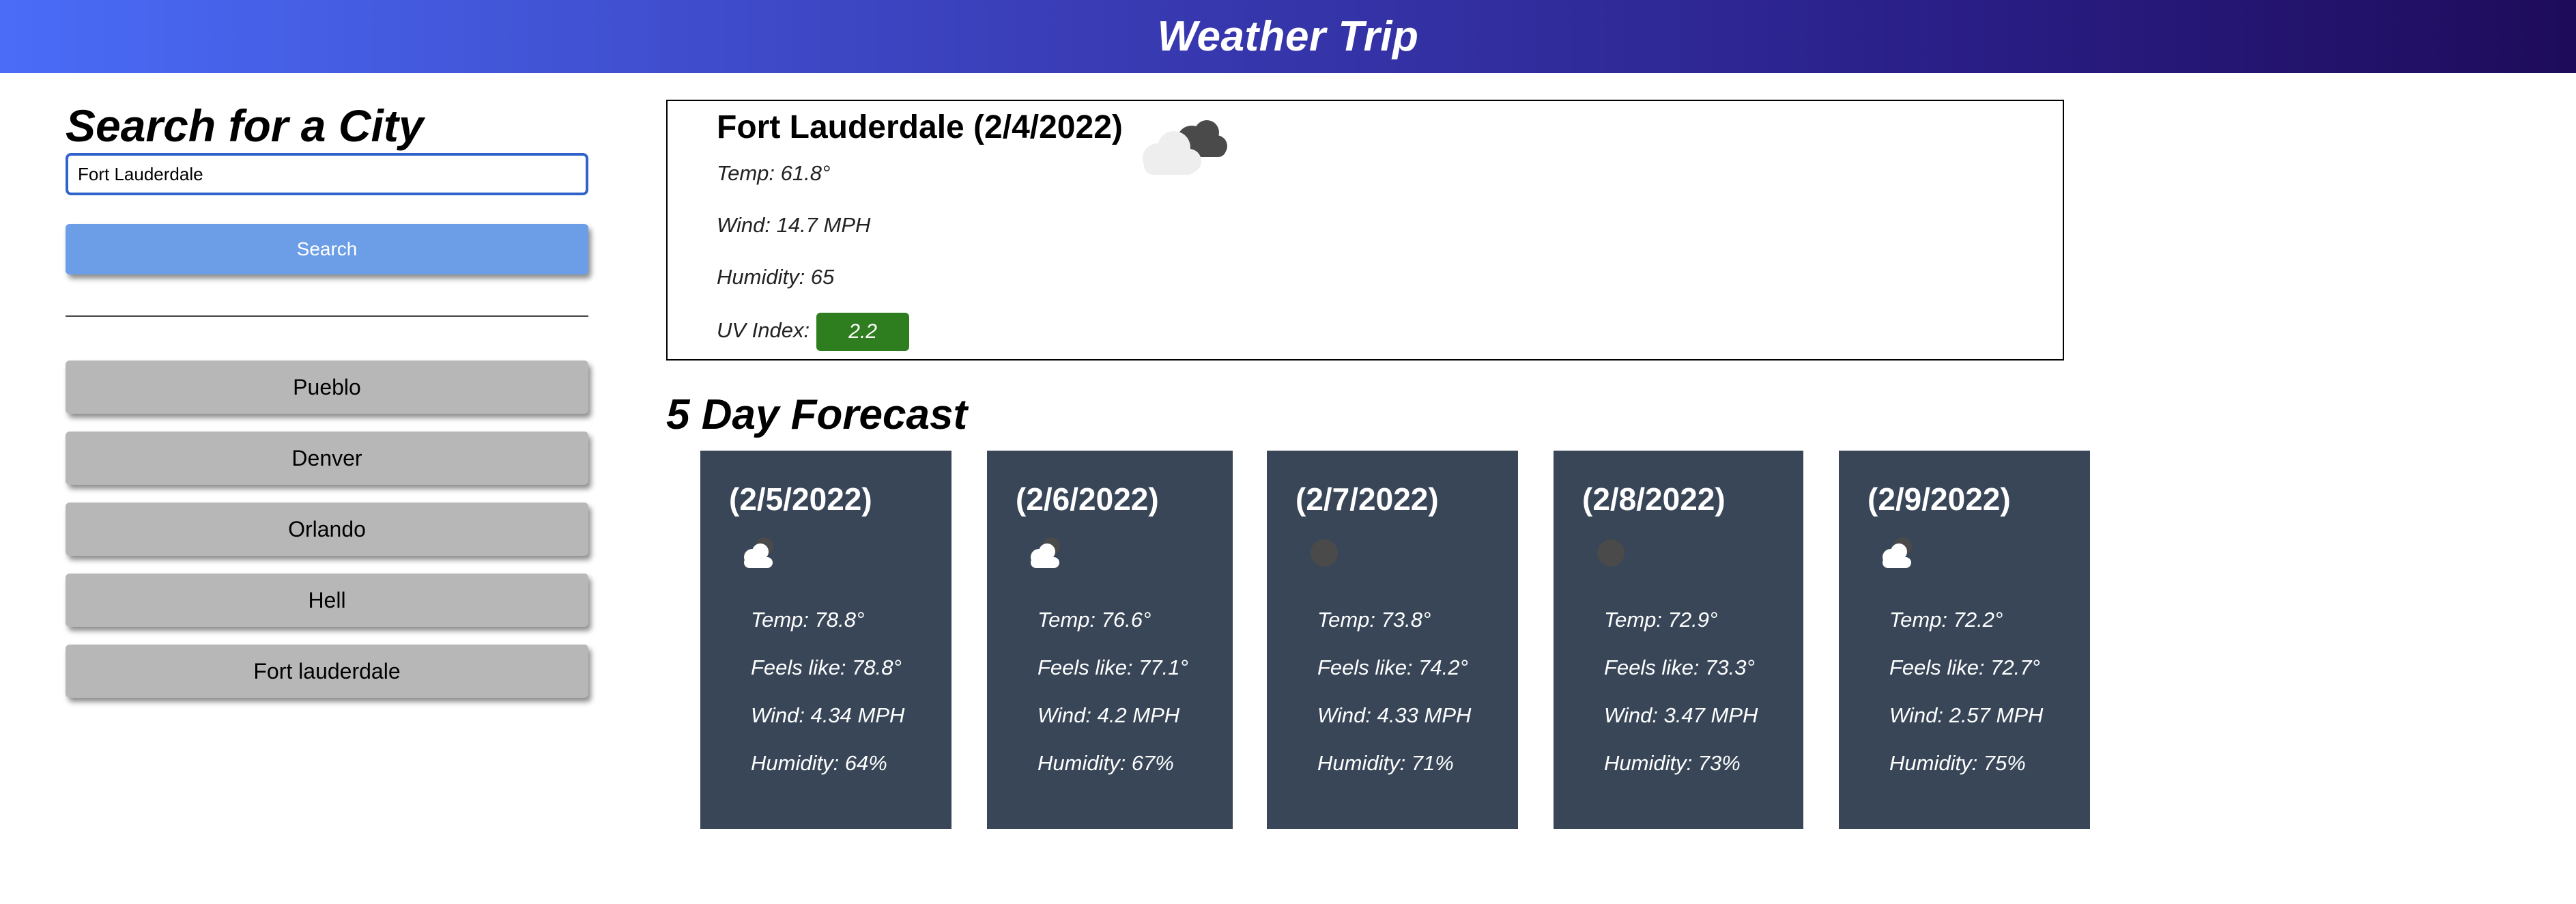  I want to click on forecast-date: (2/8/2022), so click(1654, 499).